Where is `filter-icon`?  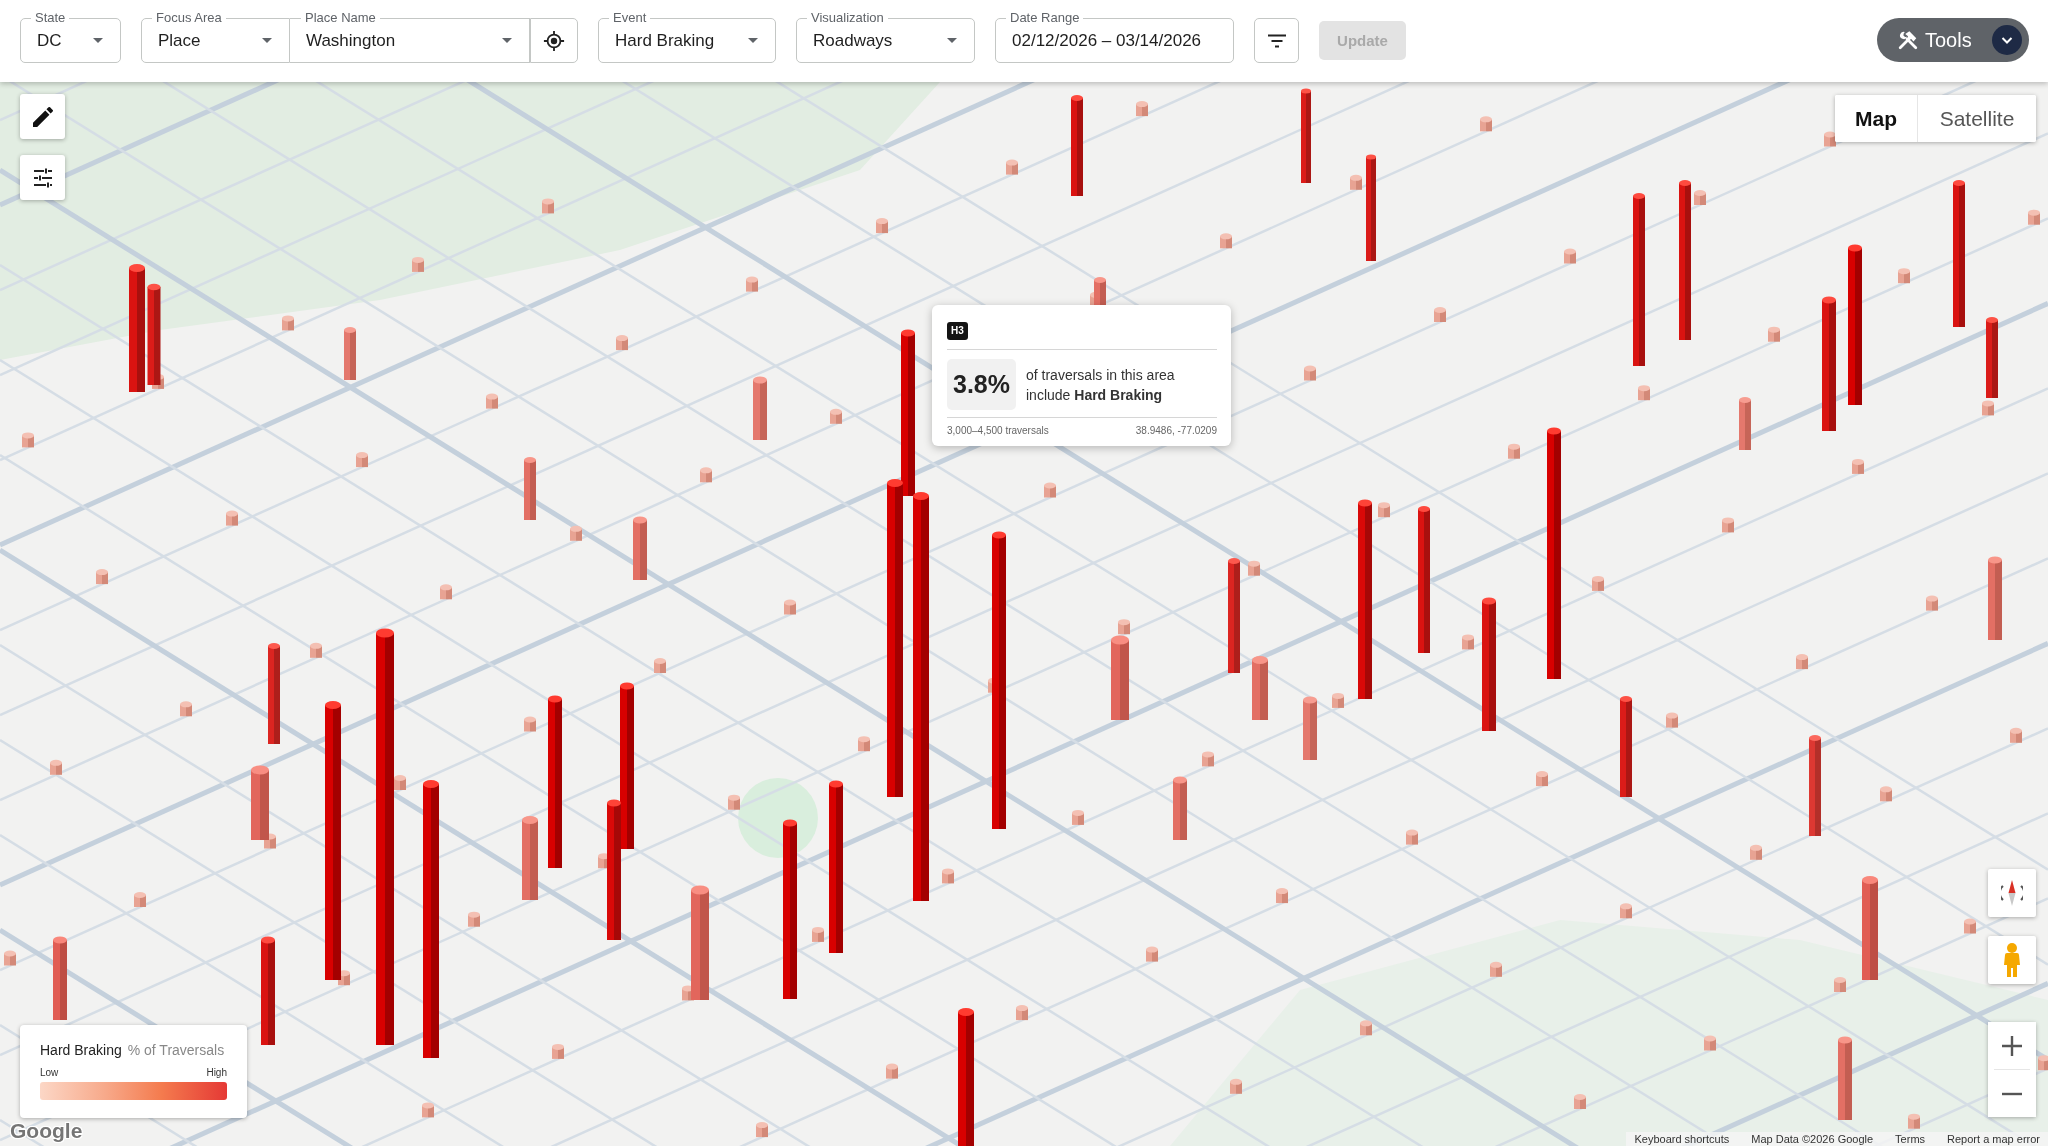
filter-icon is located at coordinates (1276, 40).